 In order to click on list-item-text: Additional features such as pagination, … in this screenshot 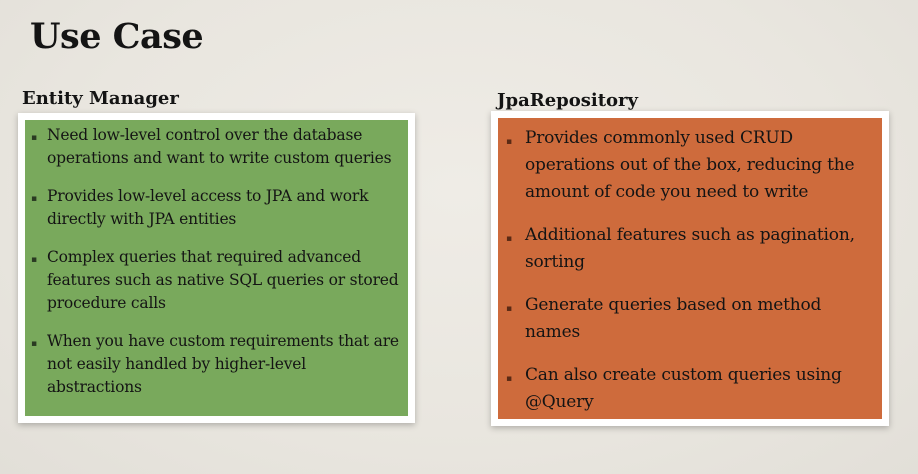, I will do `click(690, 248)`.